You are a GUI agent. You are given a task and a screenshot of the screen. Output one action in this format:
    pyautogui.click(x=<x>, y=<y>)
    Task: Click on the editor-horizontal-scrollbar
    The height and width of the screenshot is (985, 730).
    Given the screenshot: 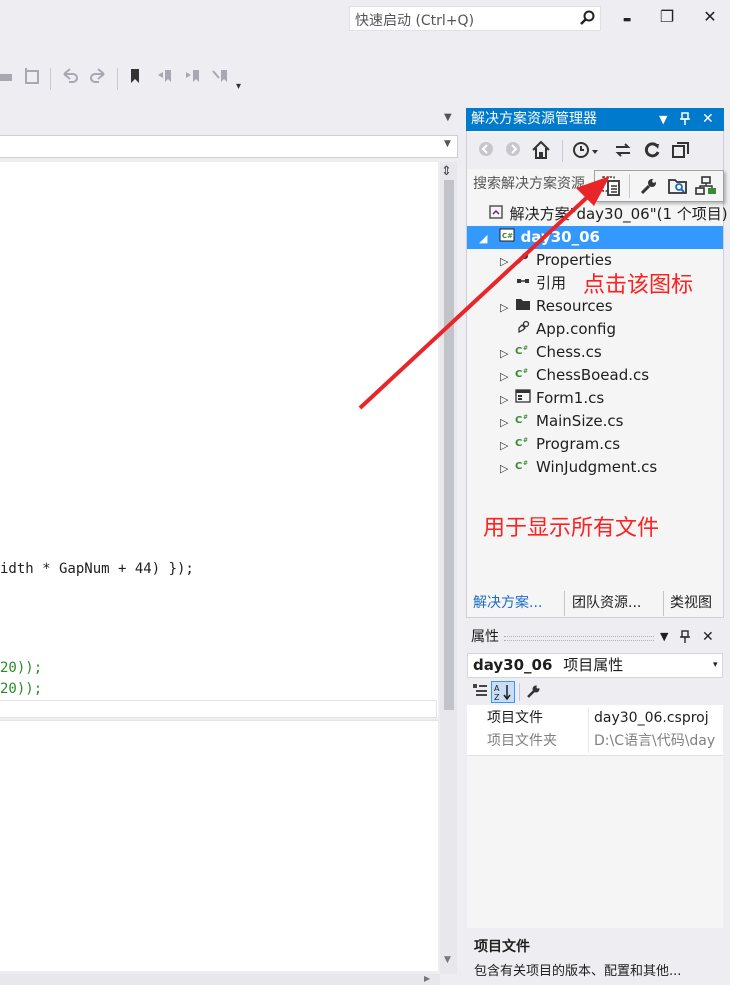 What is the action you would take?
    pyautogui.click(x=220, y=979)
    